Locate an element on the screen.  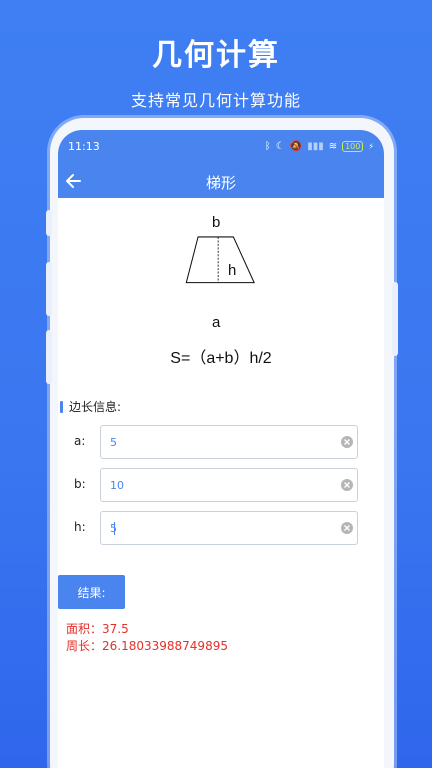
mute-icon: 🔕 is located at coordinates (296, 146).